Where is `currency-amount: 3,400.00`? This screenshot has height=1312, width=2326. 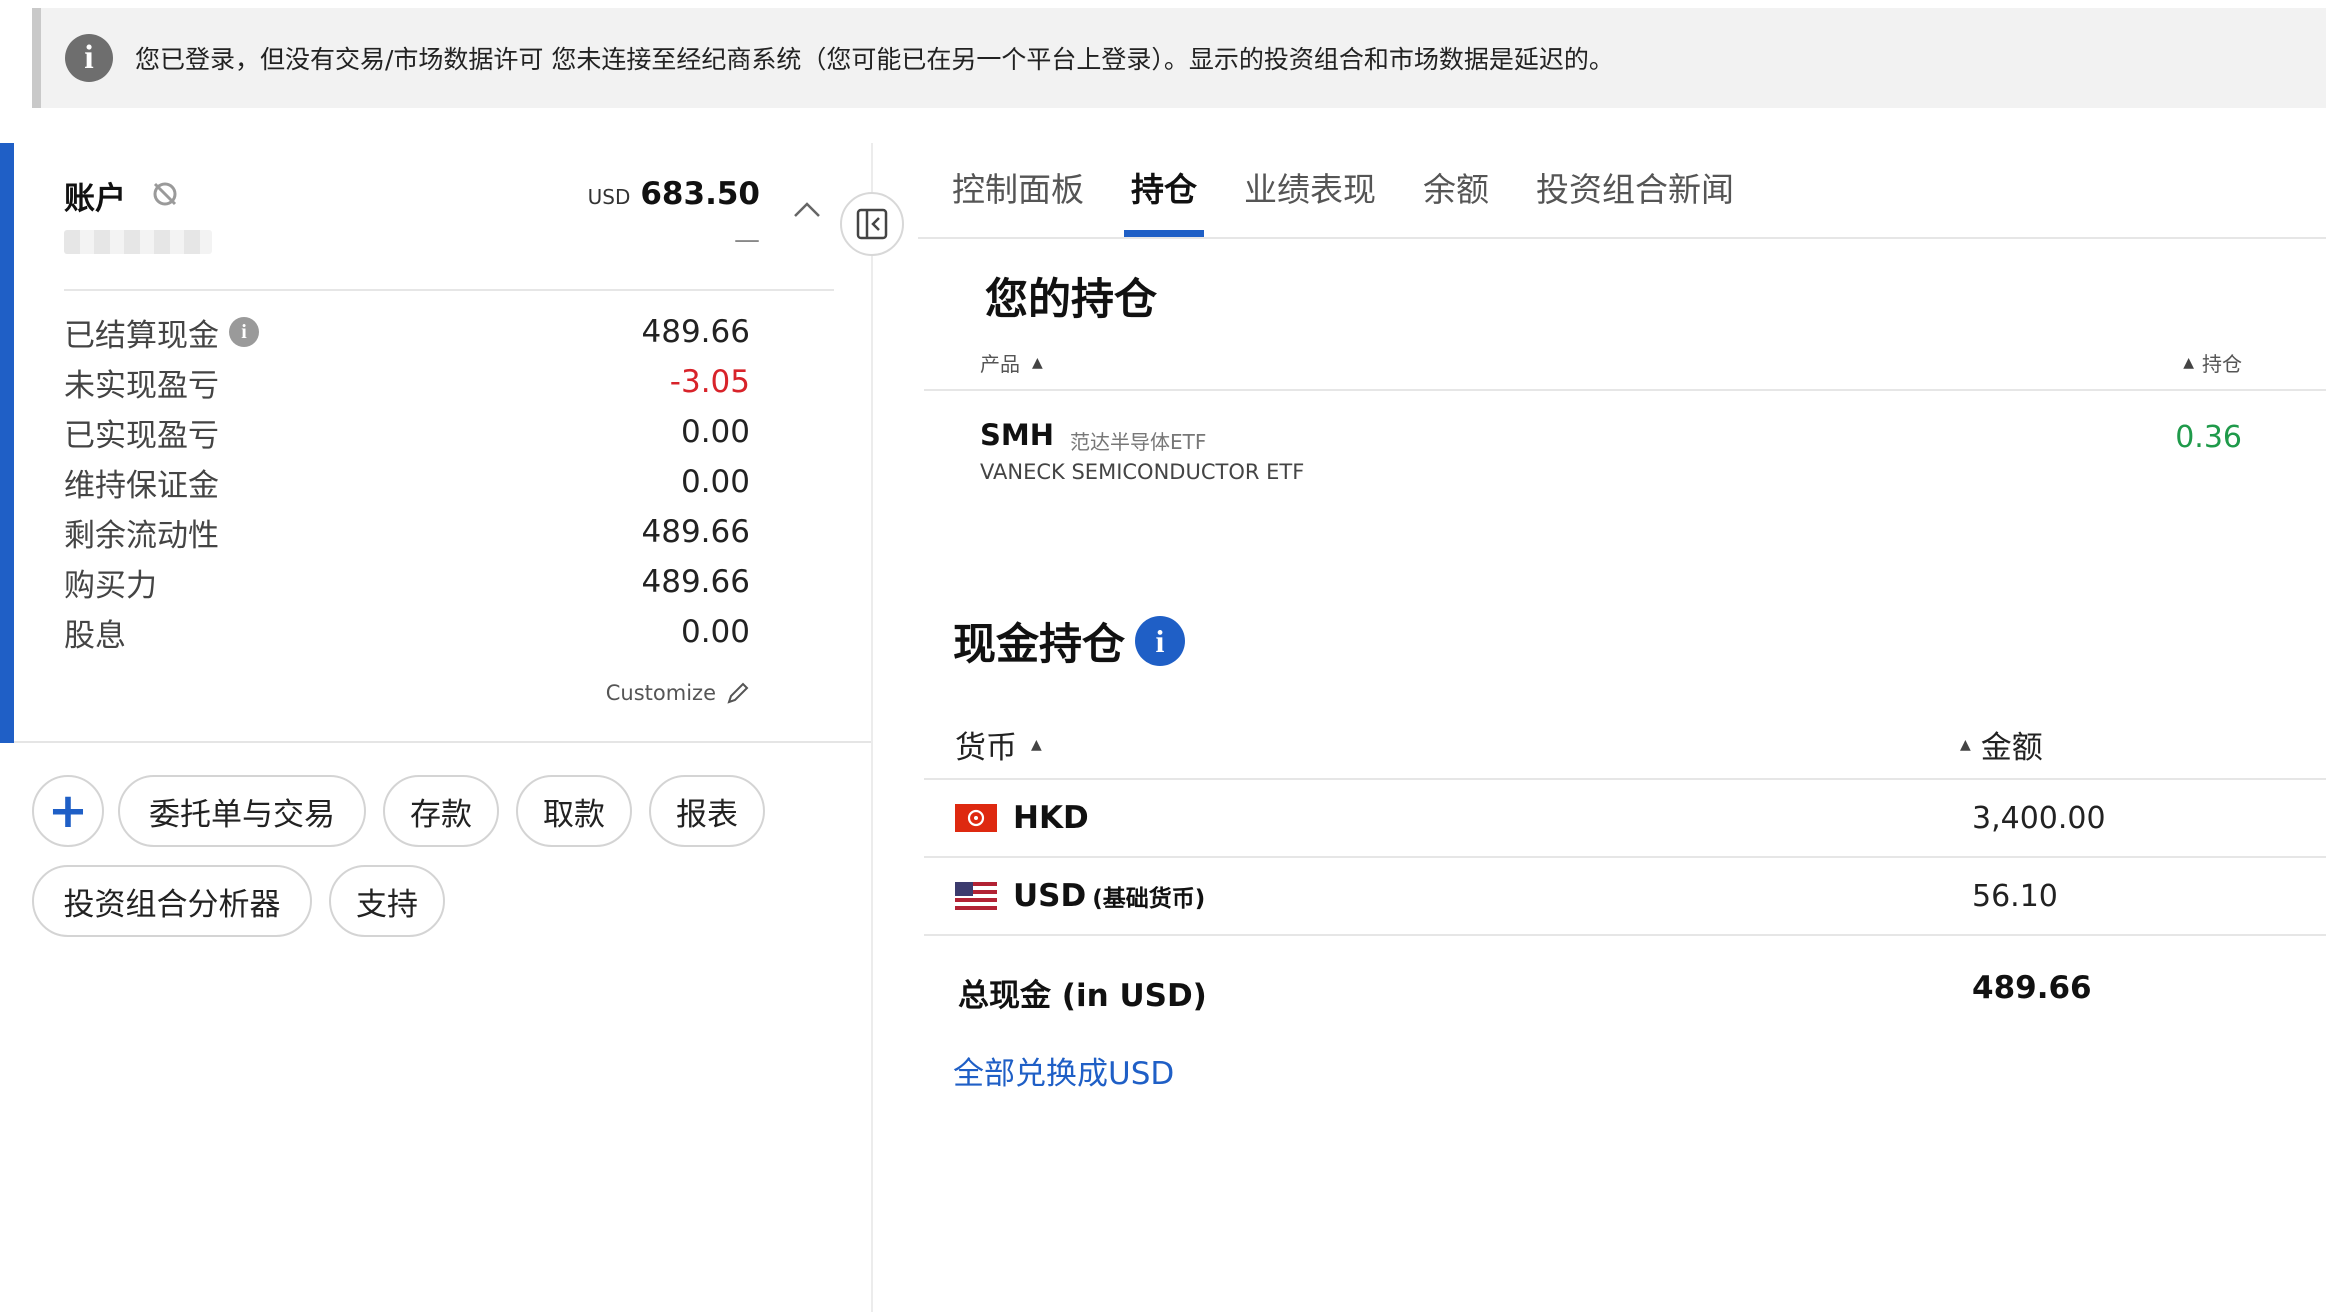
currency-amount: 3,400.00 is located at coordinates (2039, 818).